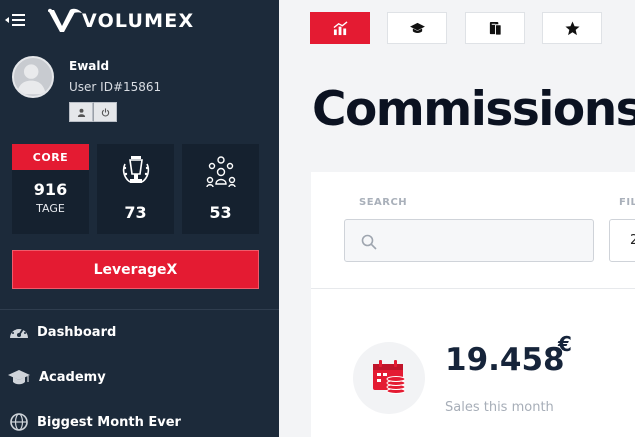 This screenshot has height=437, width=635. Describe the element at coordinates (383, 202) in the screenshot. I see `search-label: SEARCH` at that location.